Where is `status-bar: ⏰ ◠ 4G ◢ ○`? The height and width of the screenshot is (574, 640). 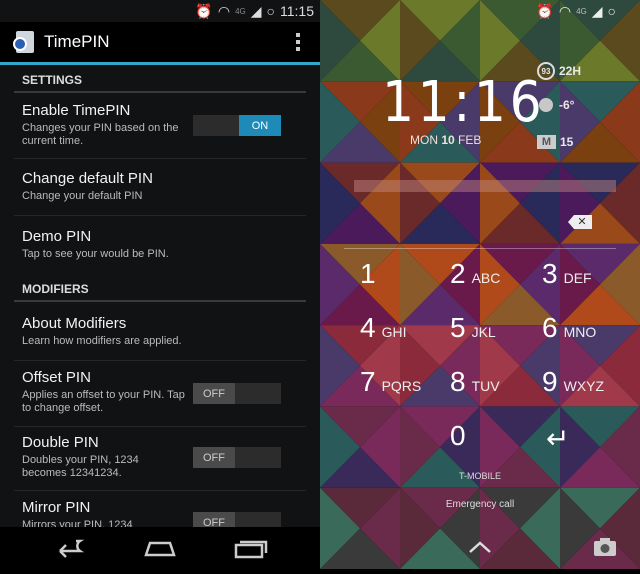 status-bar: ⏰ ◠ 4G ◢ ○ is located at coordinates (576, 11).